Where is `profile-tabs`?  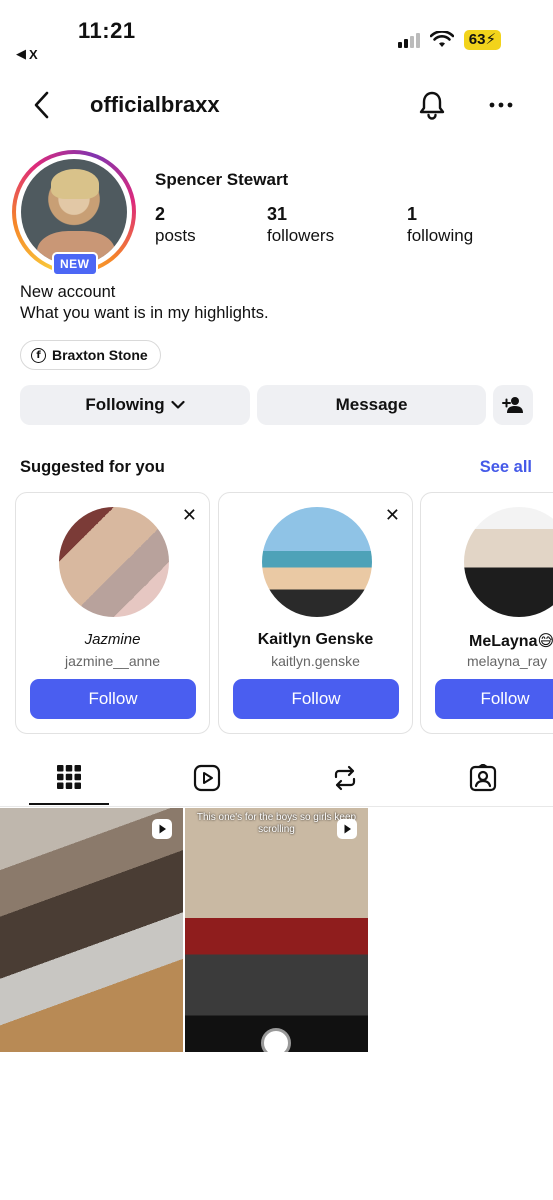 profile-tabs is located at coordinates (276, 783).